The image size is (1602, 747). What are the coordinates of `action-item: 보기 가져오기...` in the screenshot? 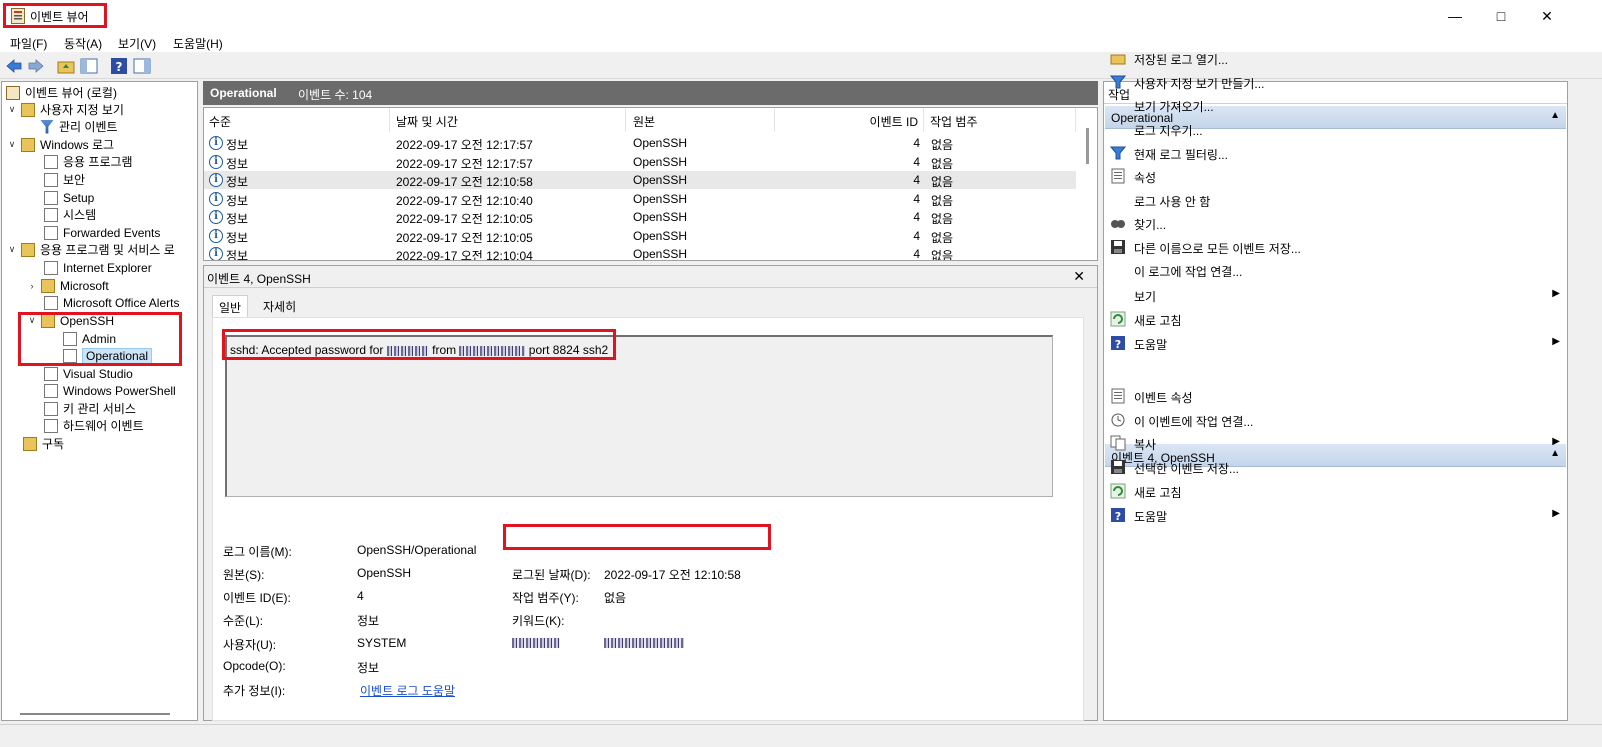 It's located at (1336, 105).